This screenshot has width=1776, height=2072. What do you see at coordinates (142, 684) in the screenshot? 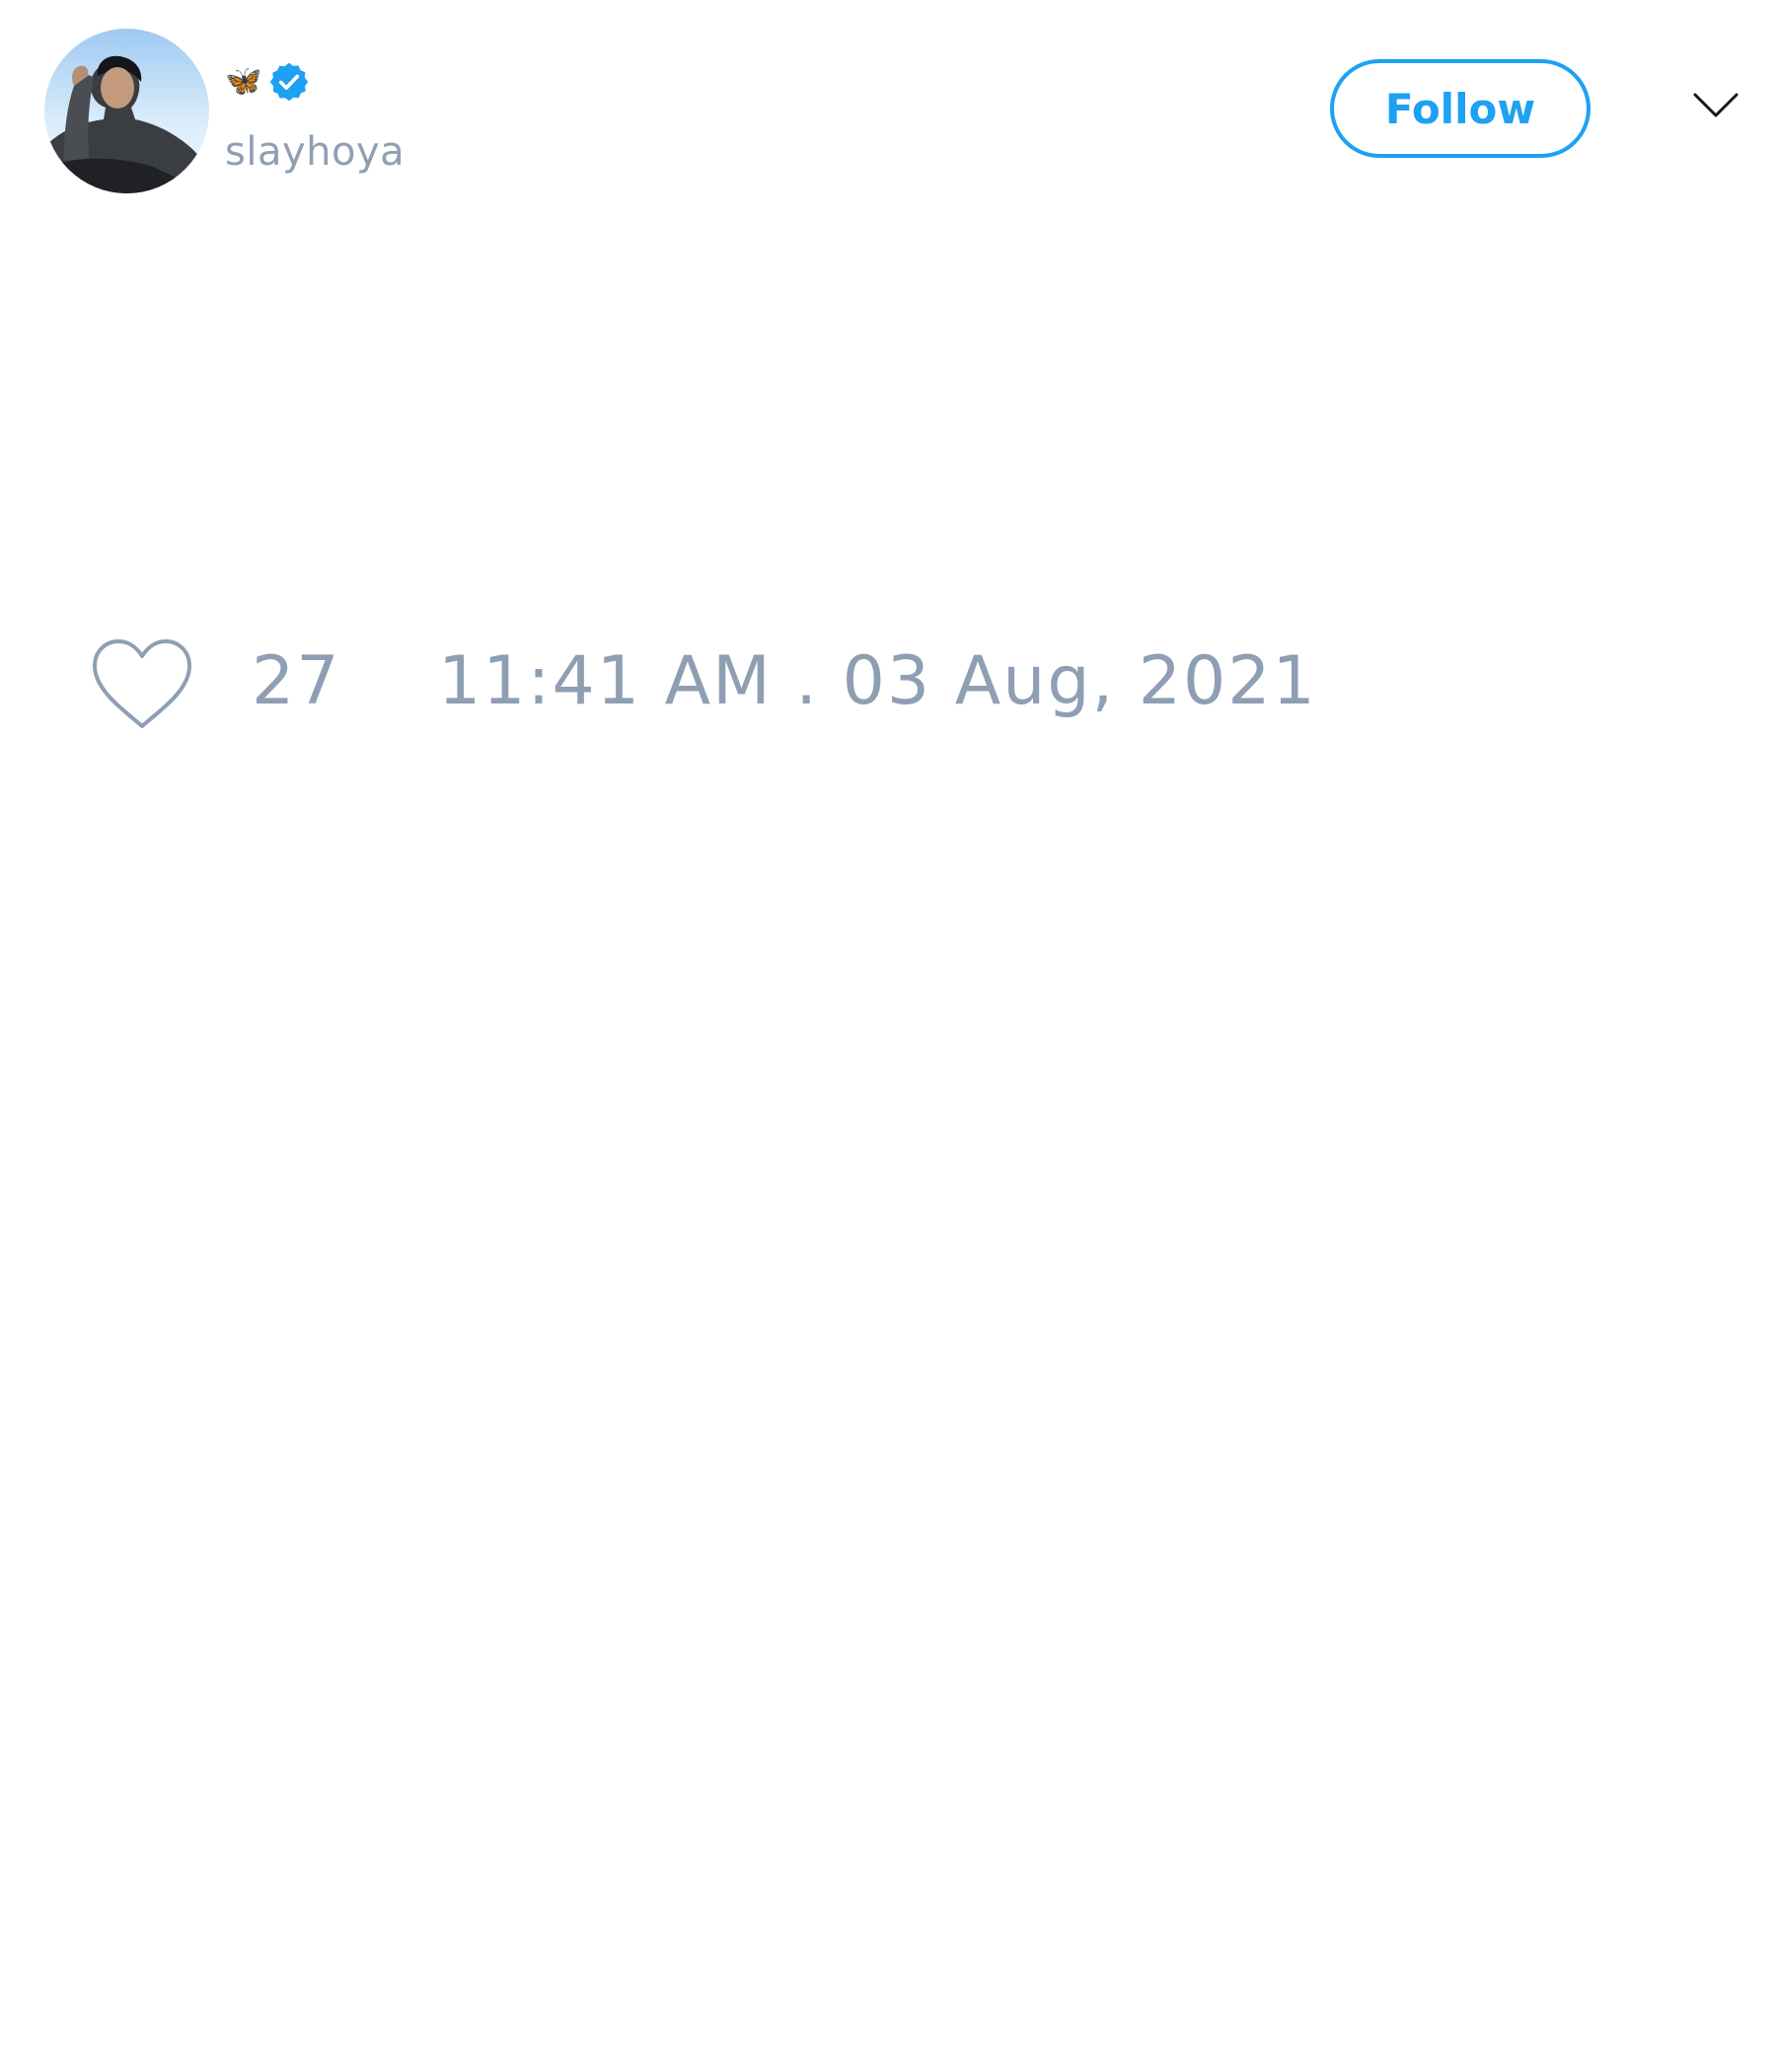
I see `heart-icon` at bounding box center [142, 684].